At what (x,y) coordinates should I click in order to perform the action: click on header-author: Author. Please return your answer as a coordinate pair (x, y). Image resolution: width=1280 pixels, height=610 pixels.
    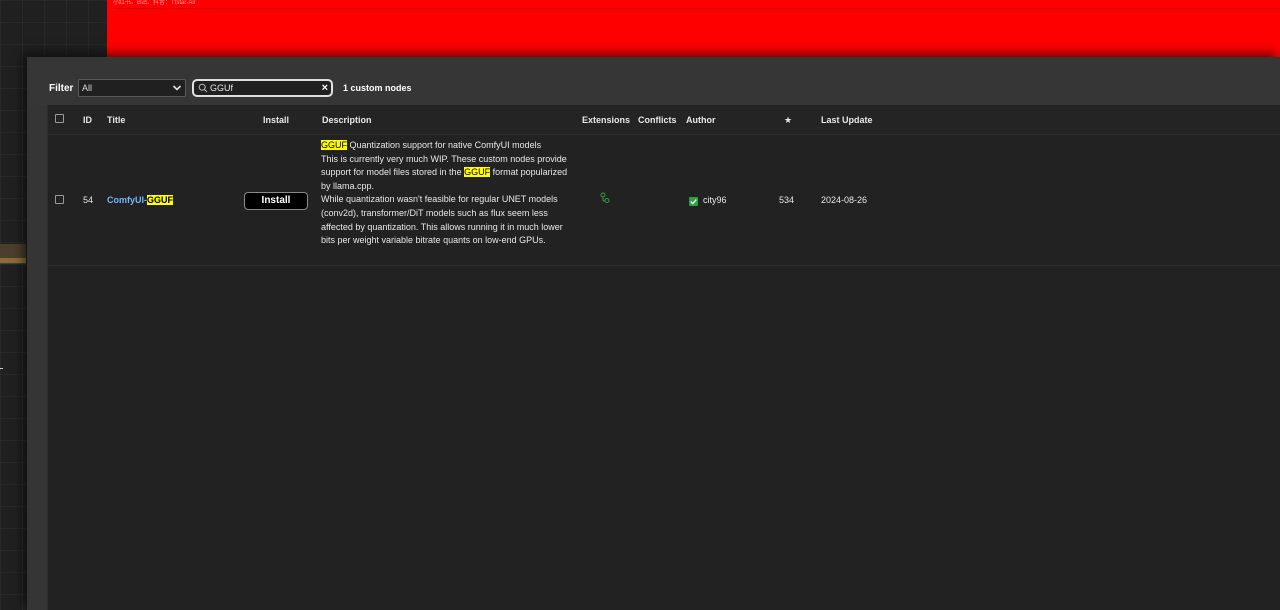
    Looking at the image, I should click on (701, 120).